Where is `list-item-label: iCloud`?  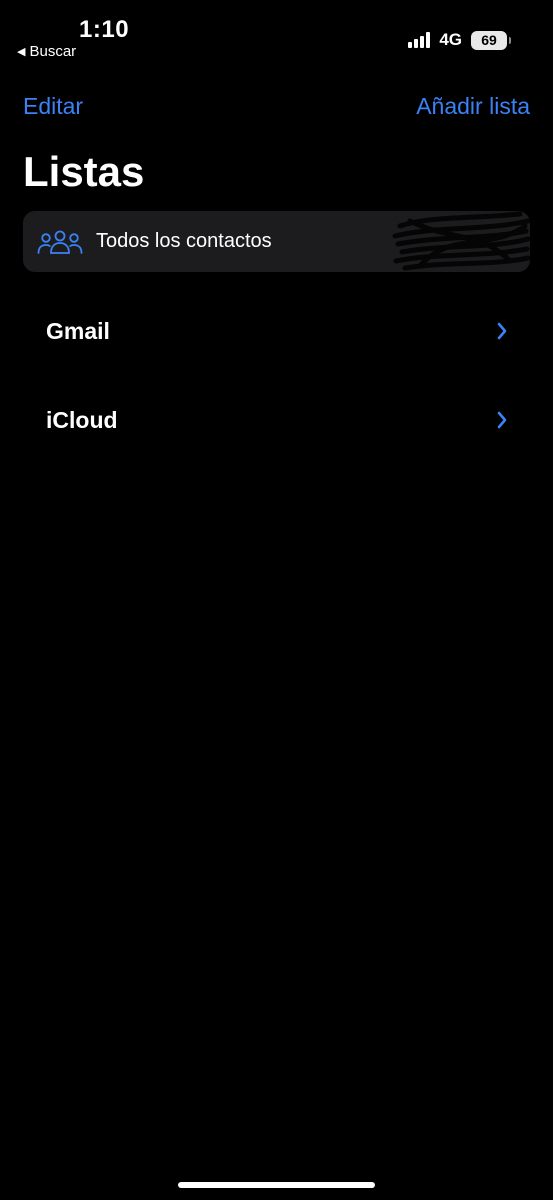 list-item-label: iCloud is located at coordinates (82, 419).